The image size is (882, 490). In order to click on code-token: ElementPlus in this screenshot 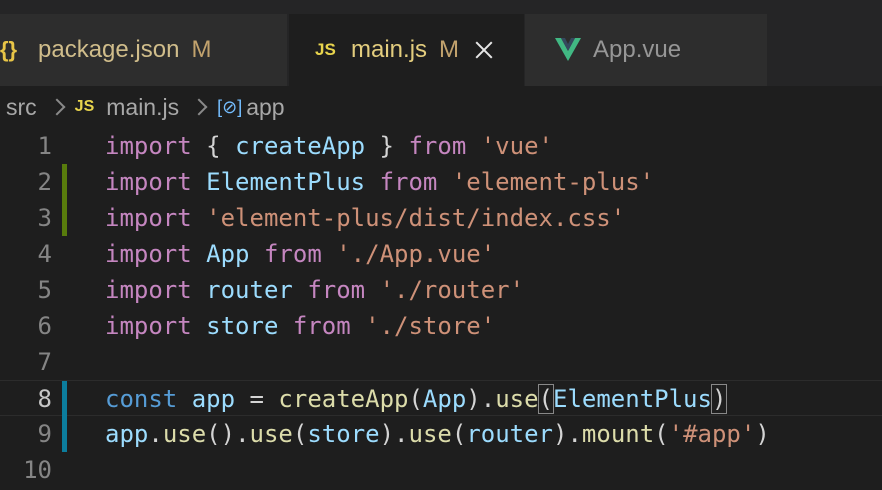, I will do `click(632, 399)`.